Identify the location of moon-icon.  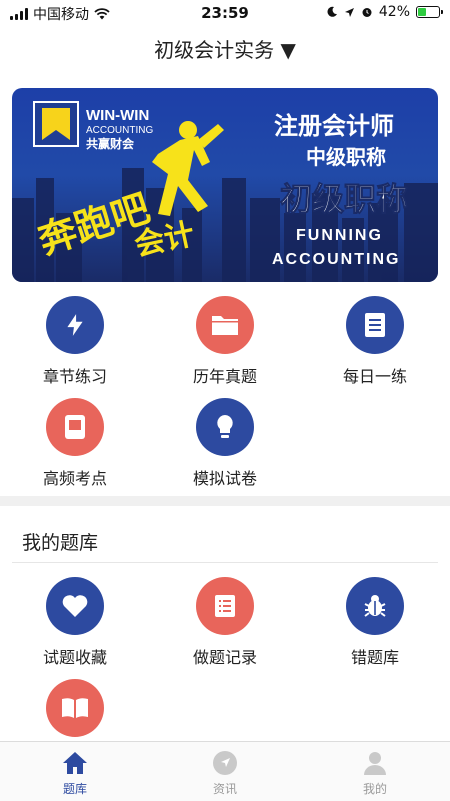
(332, 11).